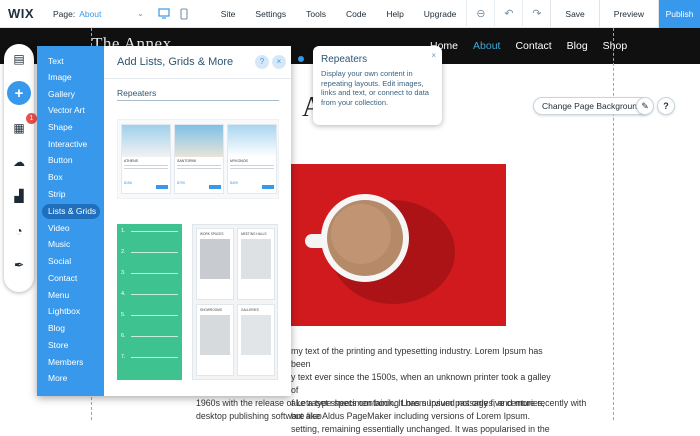 This screenshot has width=700, height=436. Describe the element at coordinates (71, 295) in the screenshot. I see `category-menu: Menu` at that location.